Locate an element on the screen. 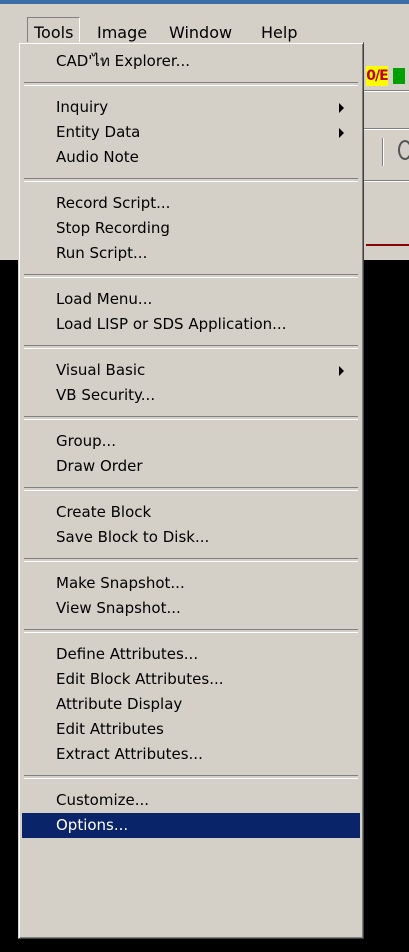 The image size is (409, 952). menu-item-visual-basic: Visual Basic is located at coordinates (191, 370).